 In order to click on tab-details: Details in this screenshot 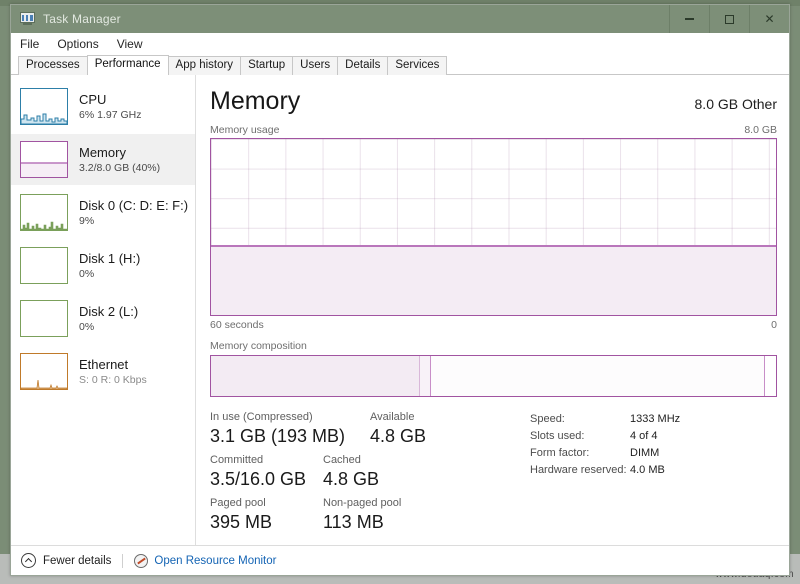, I will do `click(363, 65)`.